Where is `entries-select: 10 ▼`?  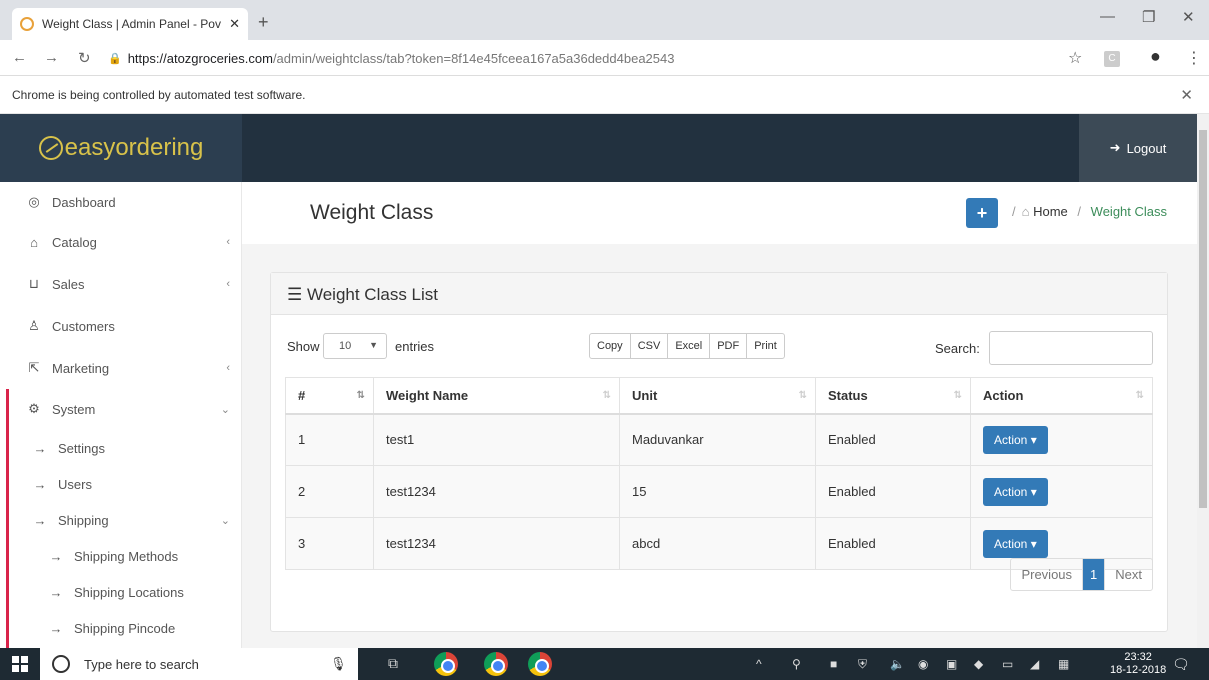
entries-select: 10 ▼ is located at coordinates (355, 346).